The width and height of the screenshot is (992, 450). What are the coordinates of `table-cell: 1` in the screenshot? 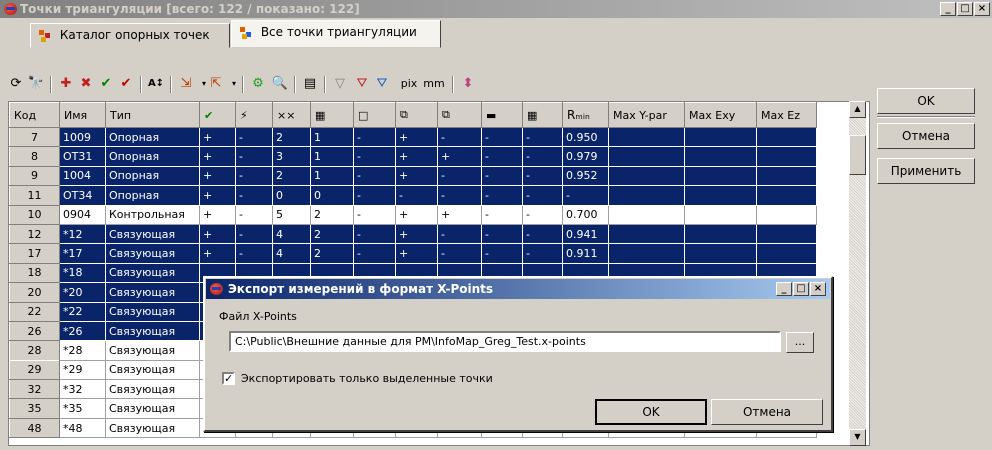 It's located at (332, 156).